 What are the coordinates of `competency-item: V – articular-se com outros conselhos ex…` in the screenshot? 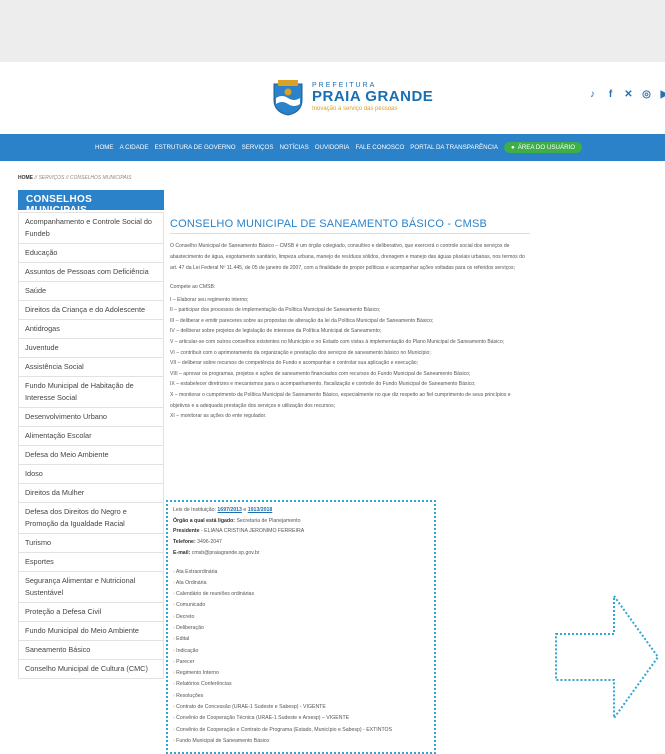 It's located at (337, 341).